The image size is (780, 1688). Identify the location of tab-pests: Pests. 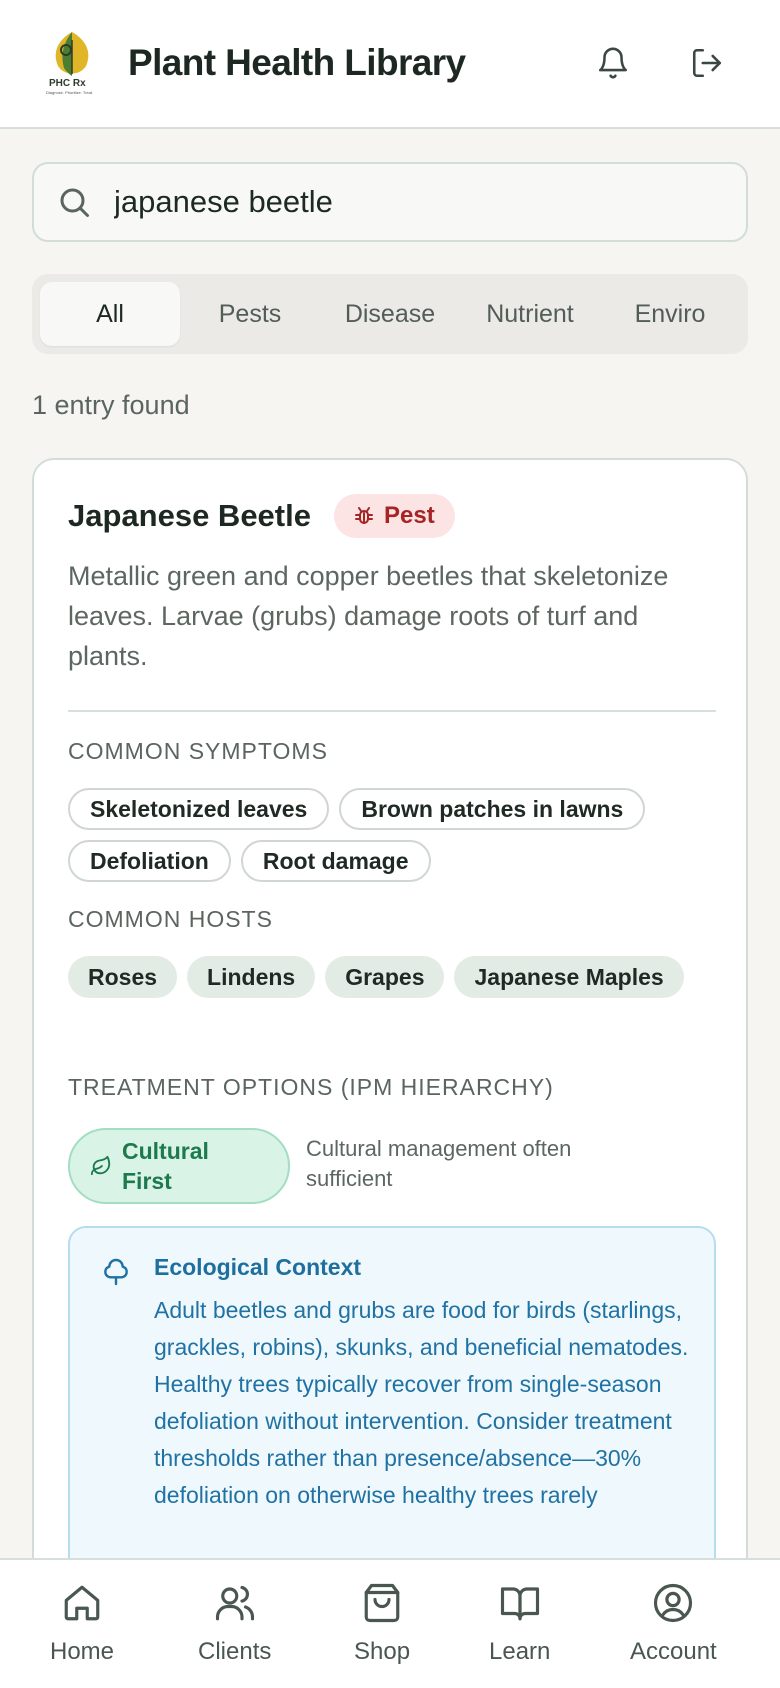
(250, 314).